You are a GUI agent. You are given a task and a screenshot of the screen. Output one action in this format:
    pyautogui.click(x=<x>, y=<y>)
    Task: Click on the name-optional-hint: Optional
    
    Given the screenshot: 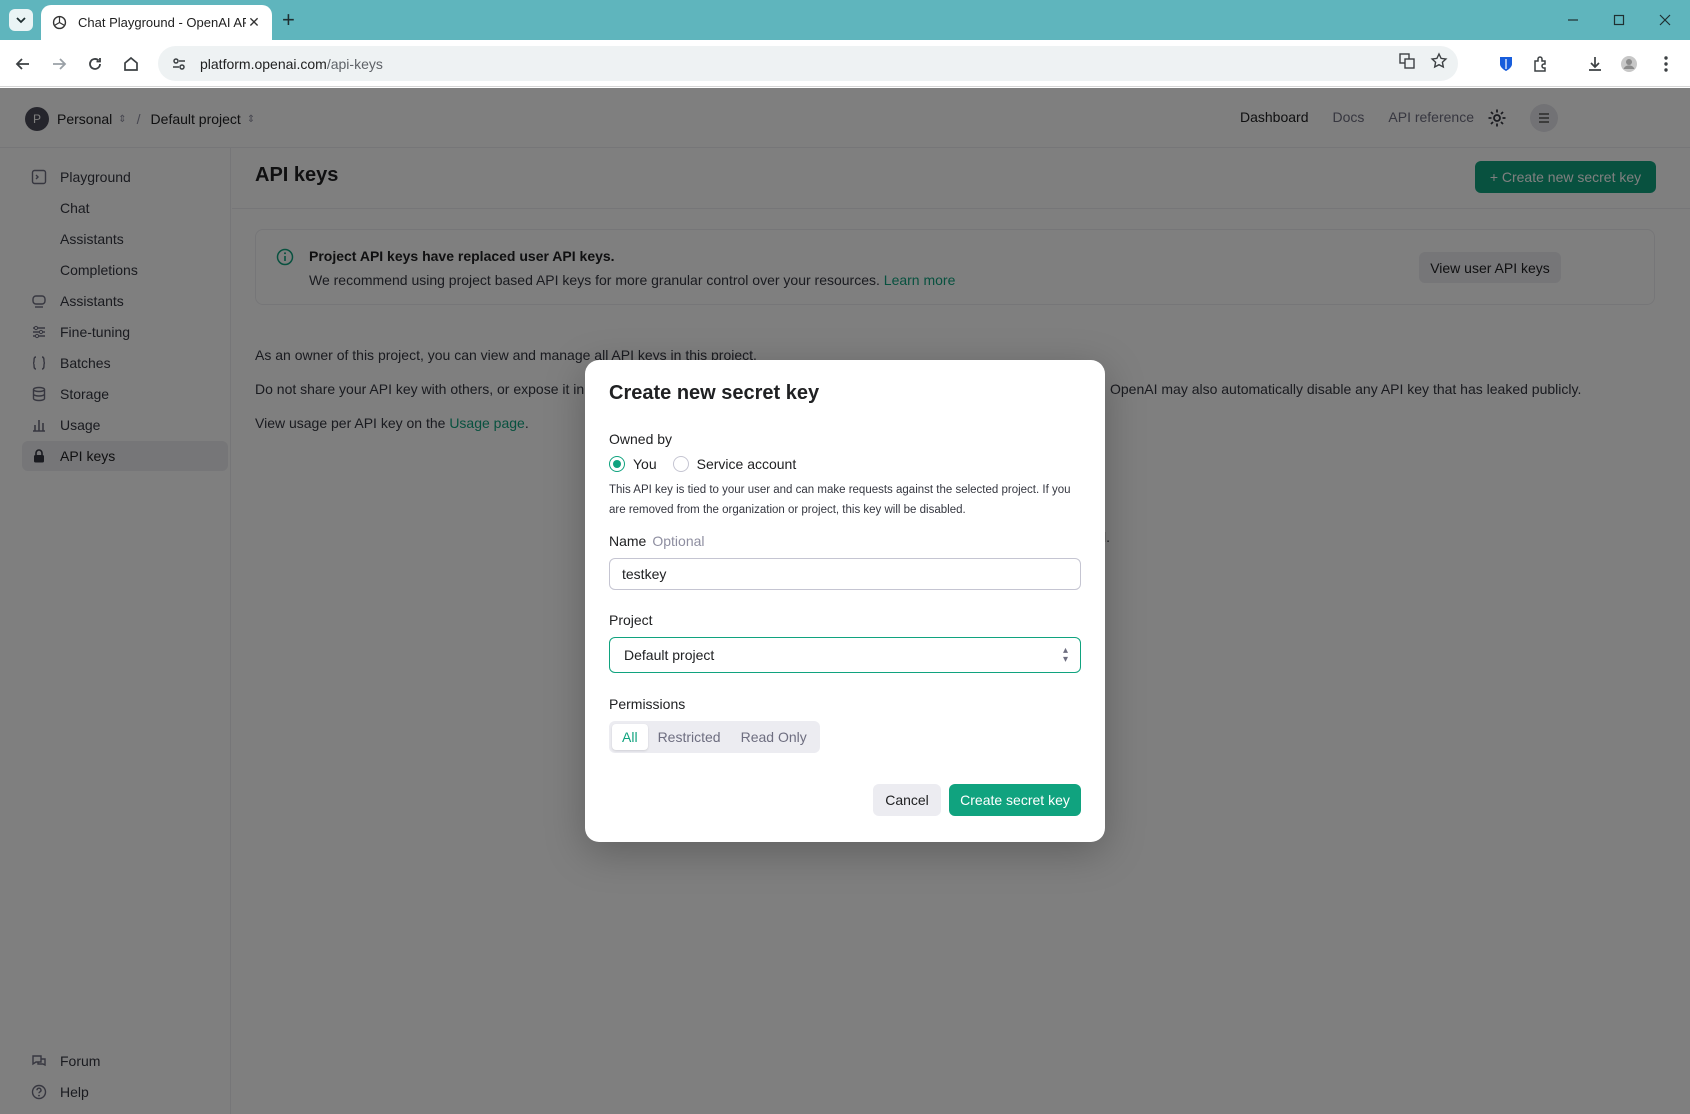 What is the action you would take?
    pyautogui.click(x=678, y=541)
    